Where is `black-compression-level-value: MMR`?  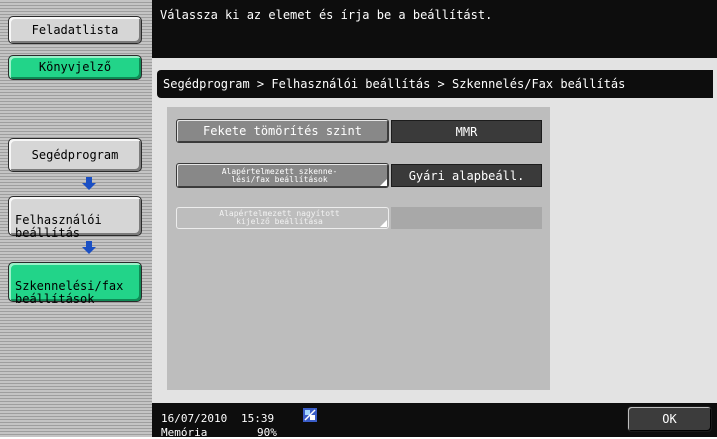
black-compression-level-value: MMR is located at coordinates (466, 131).